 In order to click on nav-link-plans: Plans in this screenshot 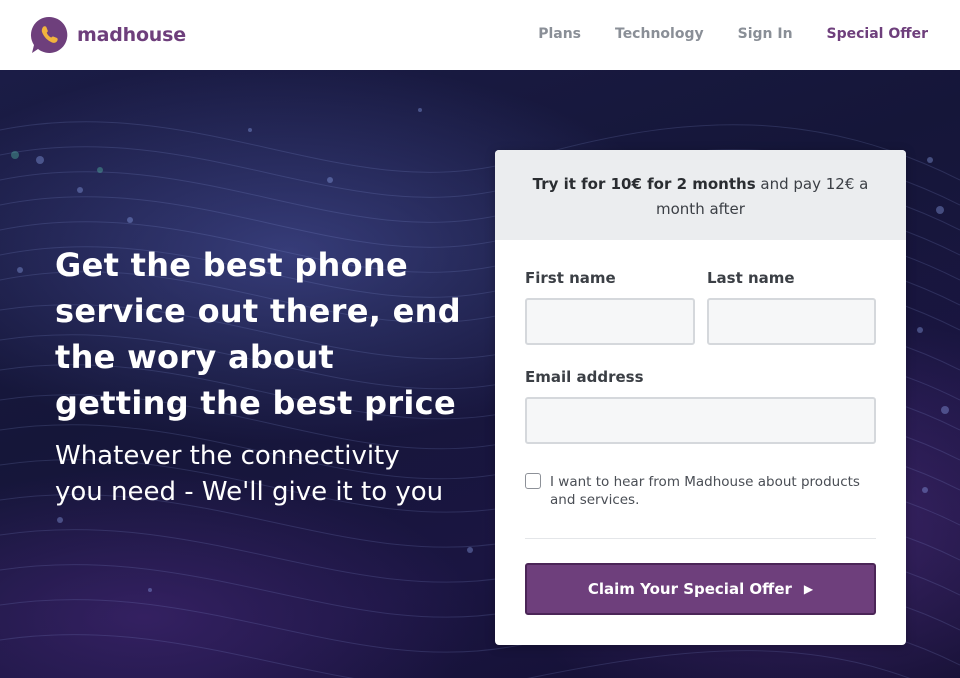, I will do `click(559, 34)`.